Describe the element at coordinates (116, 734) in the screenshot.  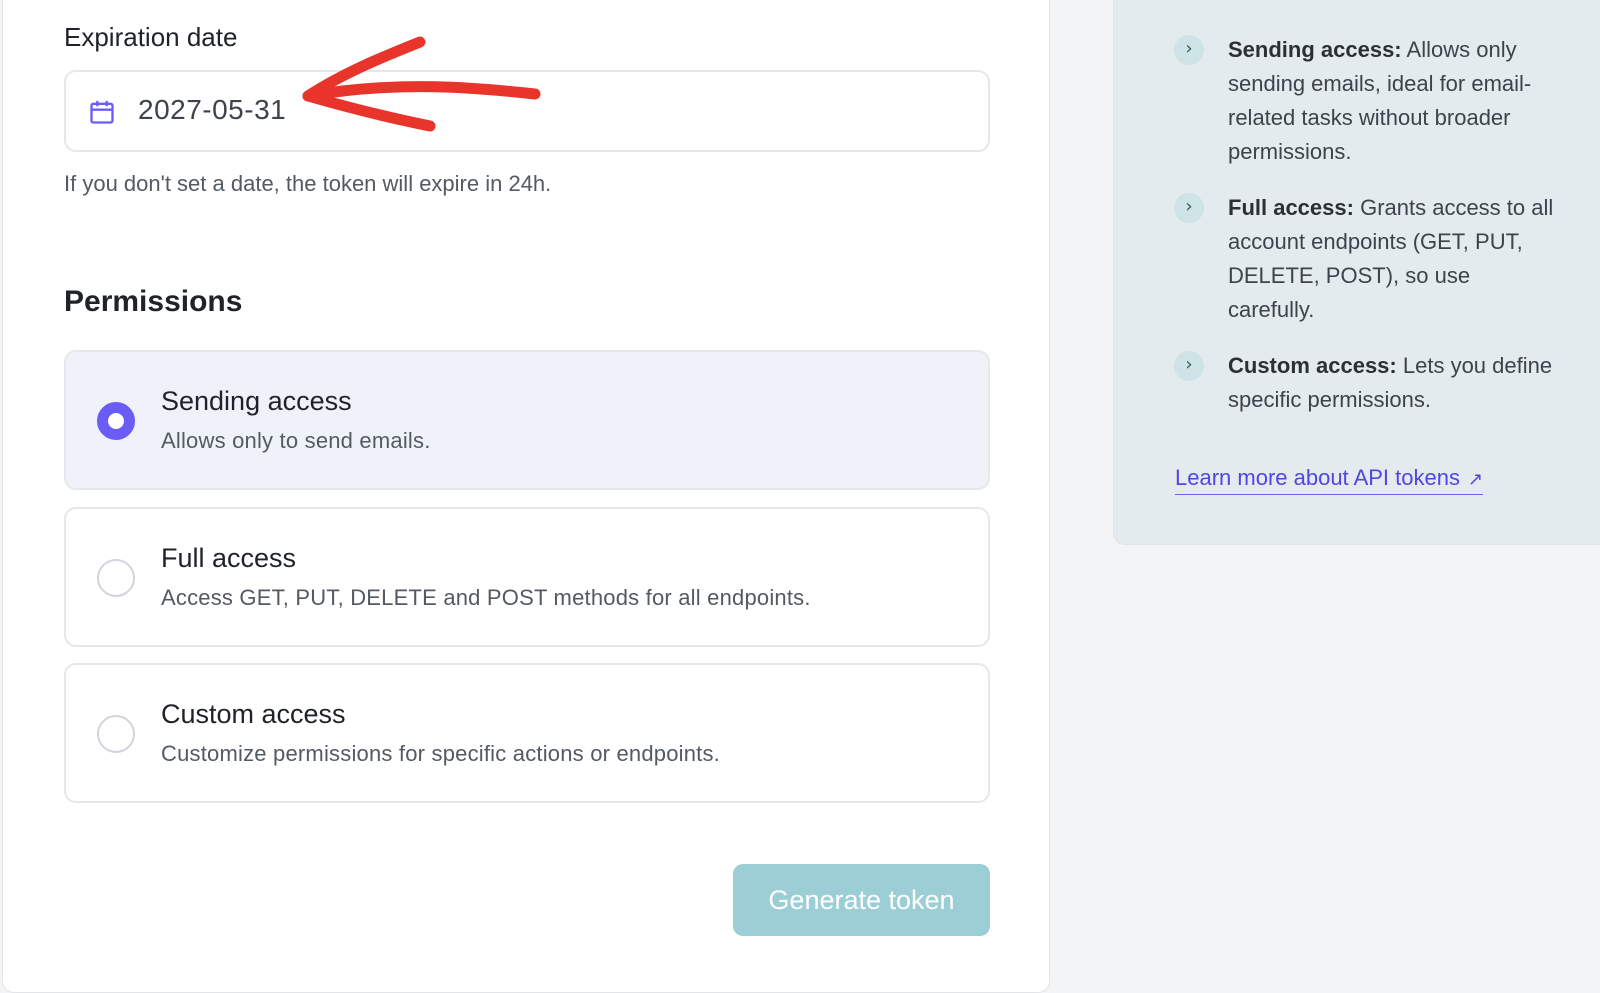
I see `radio-custom` at that location.